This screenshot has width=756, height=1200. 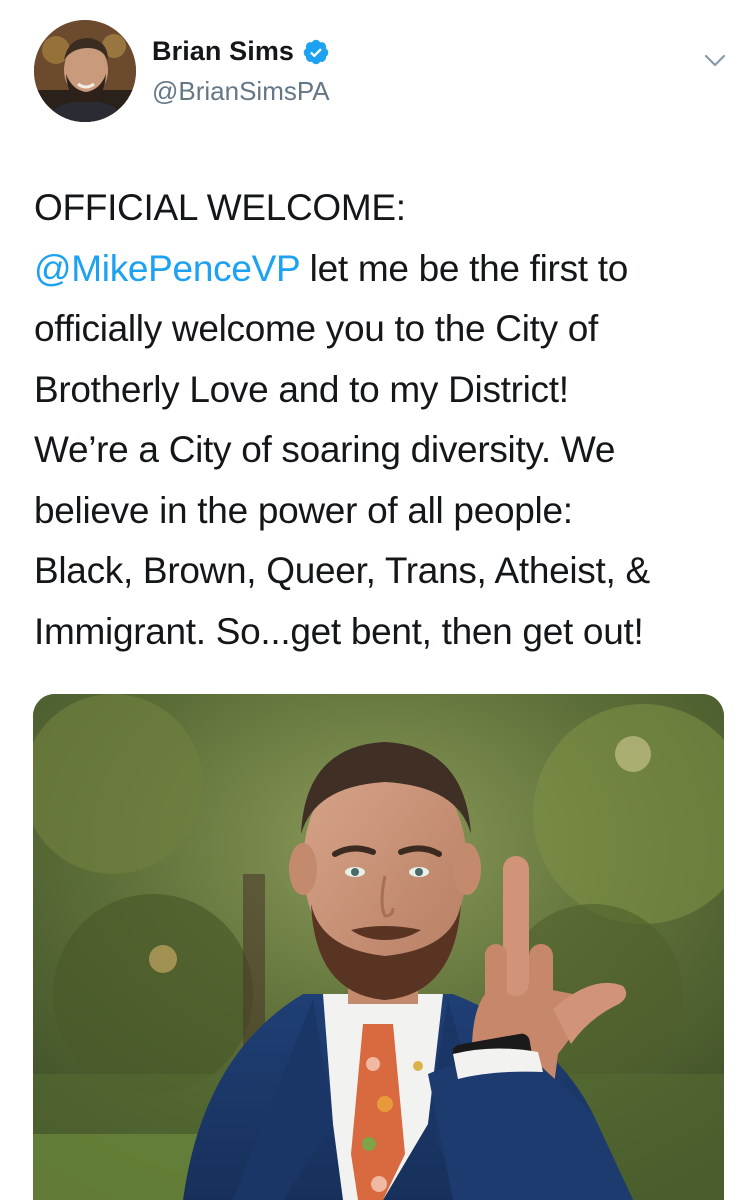 What do you see at coordinates (167, 268) in the screenshot?
I see `mention-link: @MikePenceVP` at bounding box center [167, 268].